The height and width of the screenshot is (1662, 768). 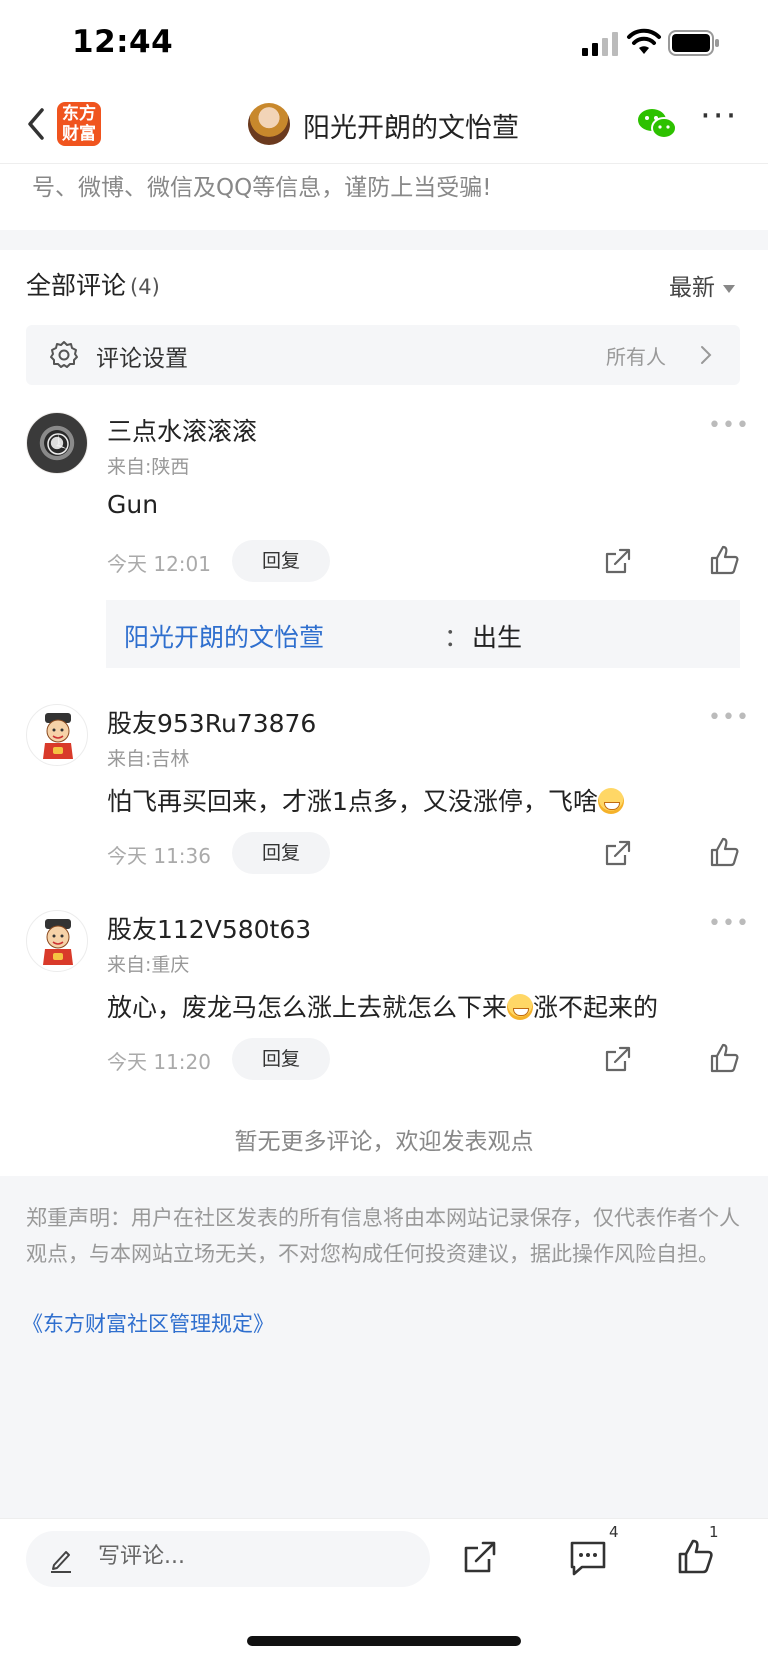 I want to click on wechat-icon, so click(x=657, y=124).